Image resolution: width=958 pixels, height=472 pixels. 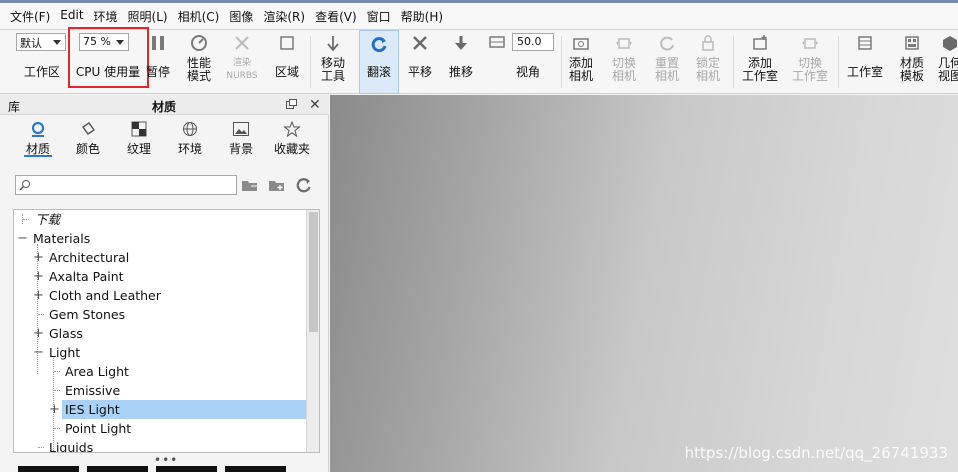 What do you see at coordinates (912, 43) in the screenshot?
I see `material-template-icon` at bounding box center [912, 43].